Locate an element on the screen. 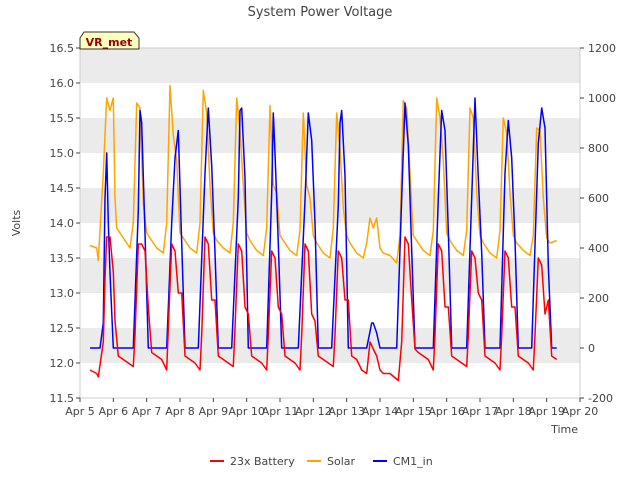 The height and width of the screenshot is (484, 640). x-tick-label: Apr 9 is located at coordinates (214, 411).